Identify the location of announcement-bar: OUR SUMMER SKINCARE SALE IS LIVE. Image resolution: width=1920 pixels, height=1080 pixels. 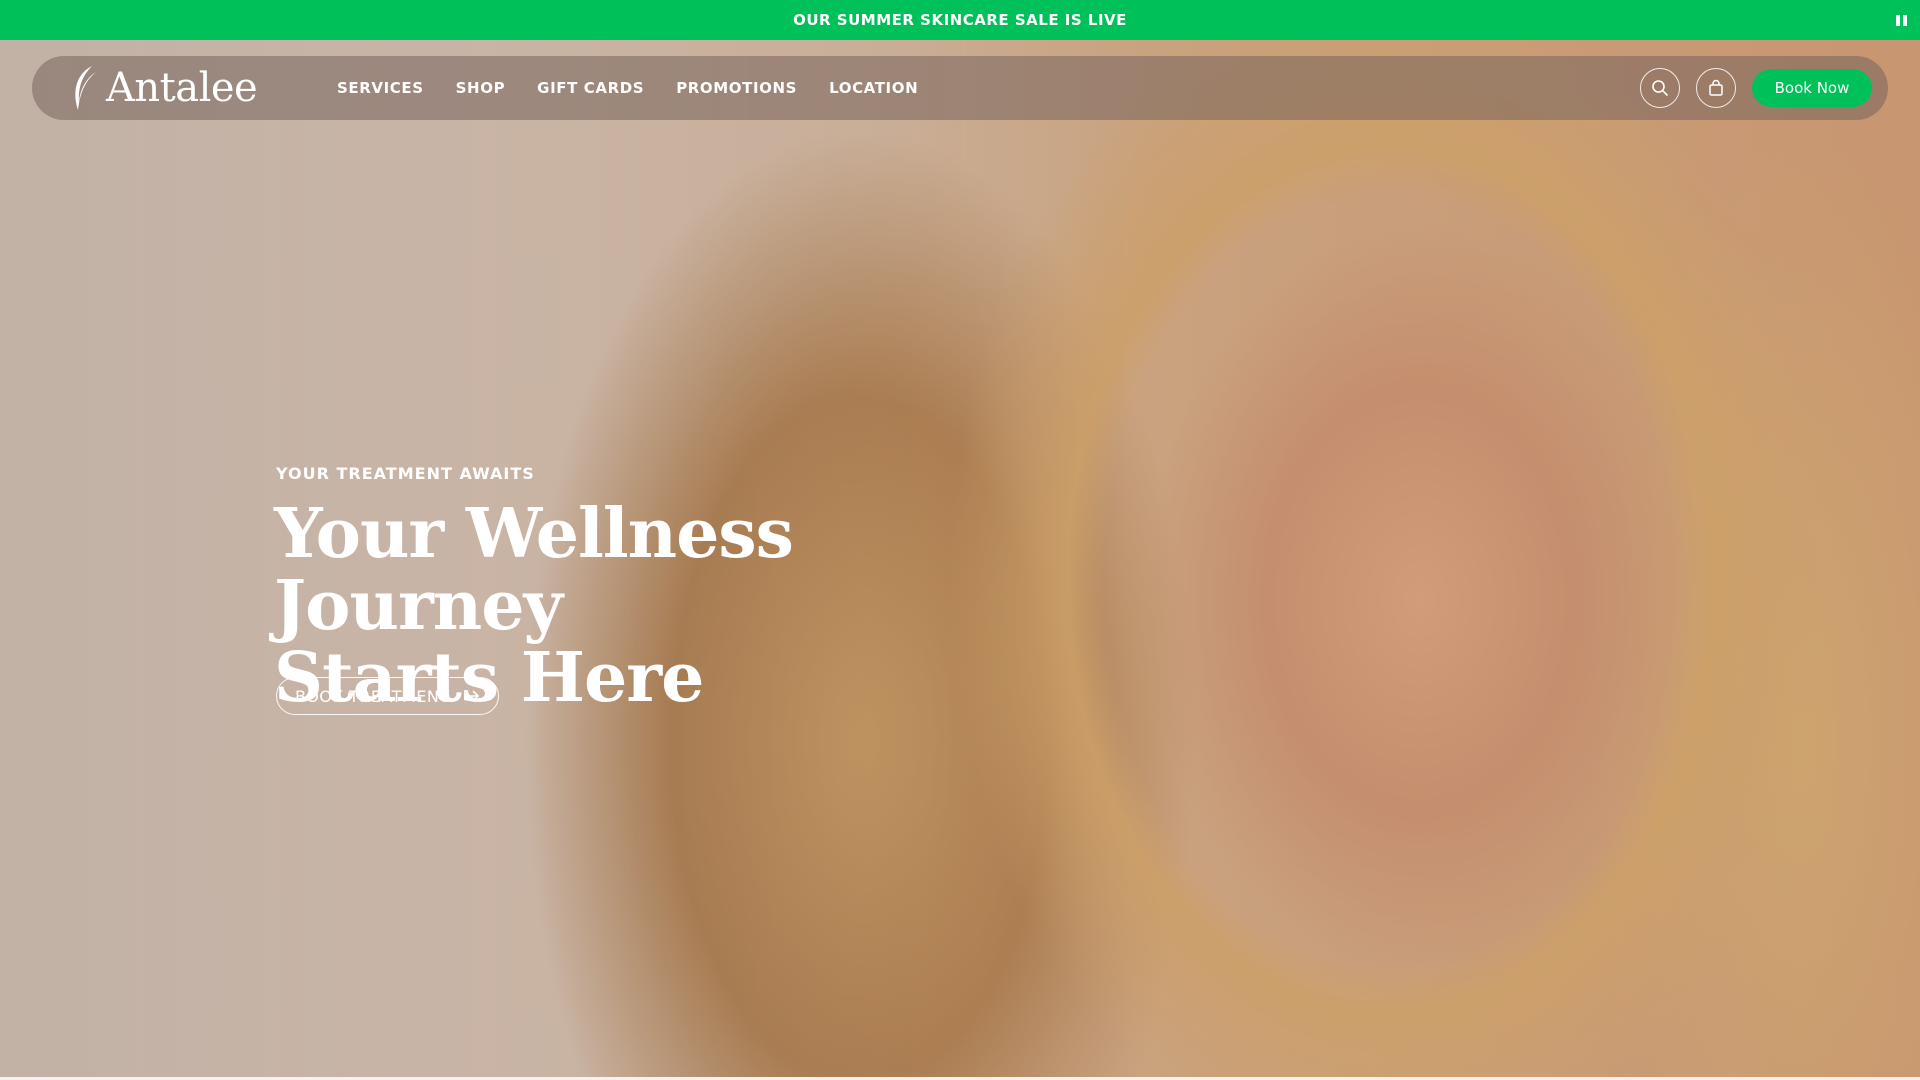
(960, 20).